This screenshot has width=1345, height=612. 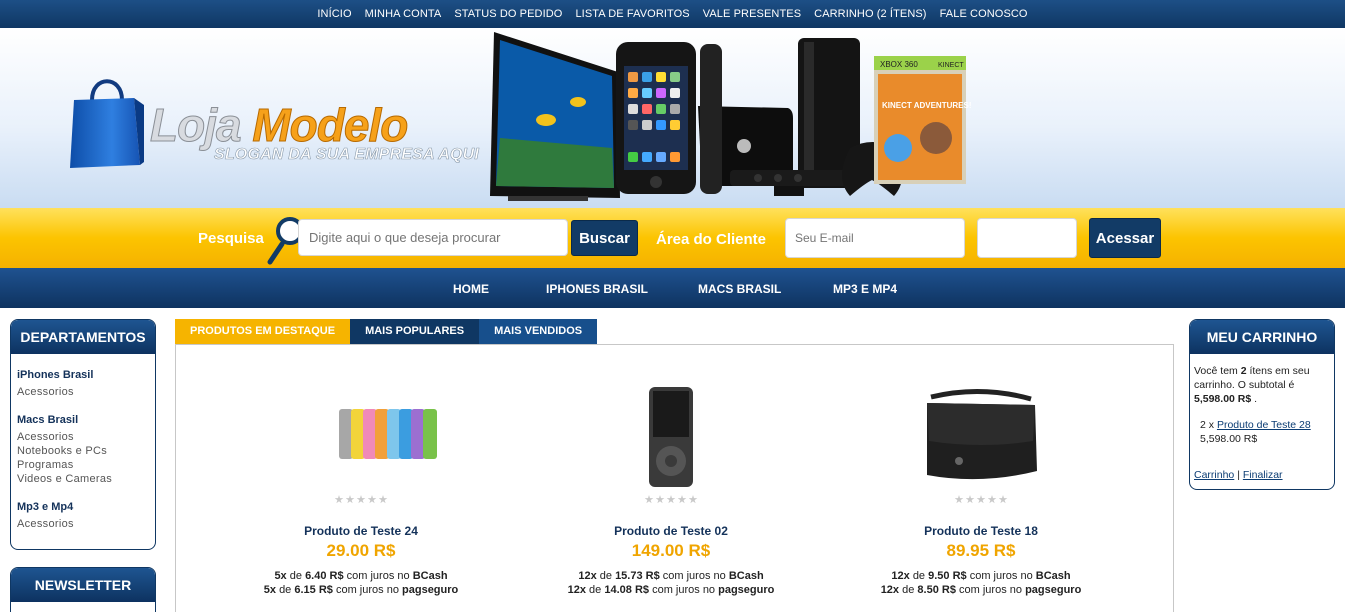 I want to click on slogan: SLOGAN DA SUA EMPRESA AQUI, so click(x=347, y=155).